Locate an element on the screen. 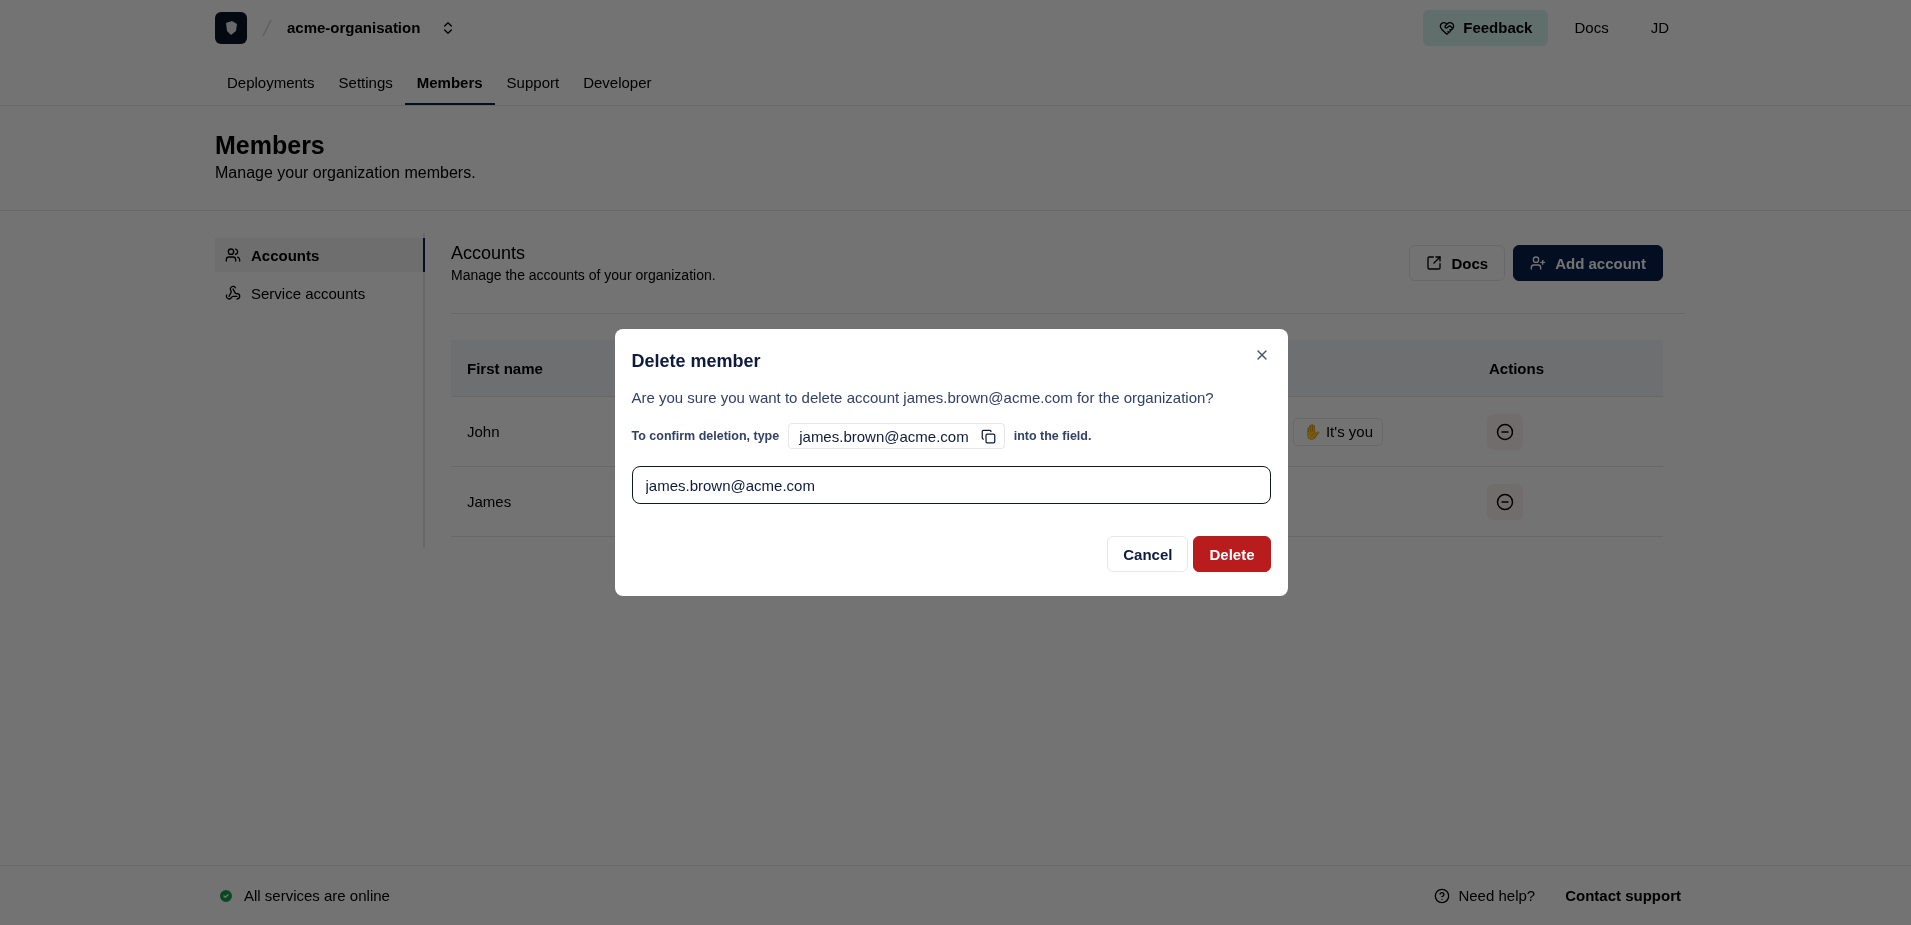  table-cell-text: James is located at coordinates (489, 501).